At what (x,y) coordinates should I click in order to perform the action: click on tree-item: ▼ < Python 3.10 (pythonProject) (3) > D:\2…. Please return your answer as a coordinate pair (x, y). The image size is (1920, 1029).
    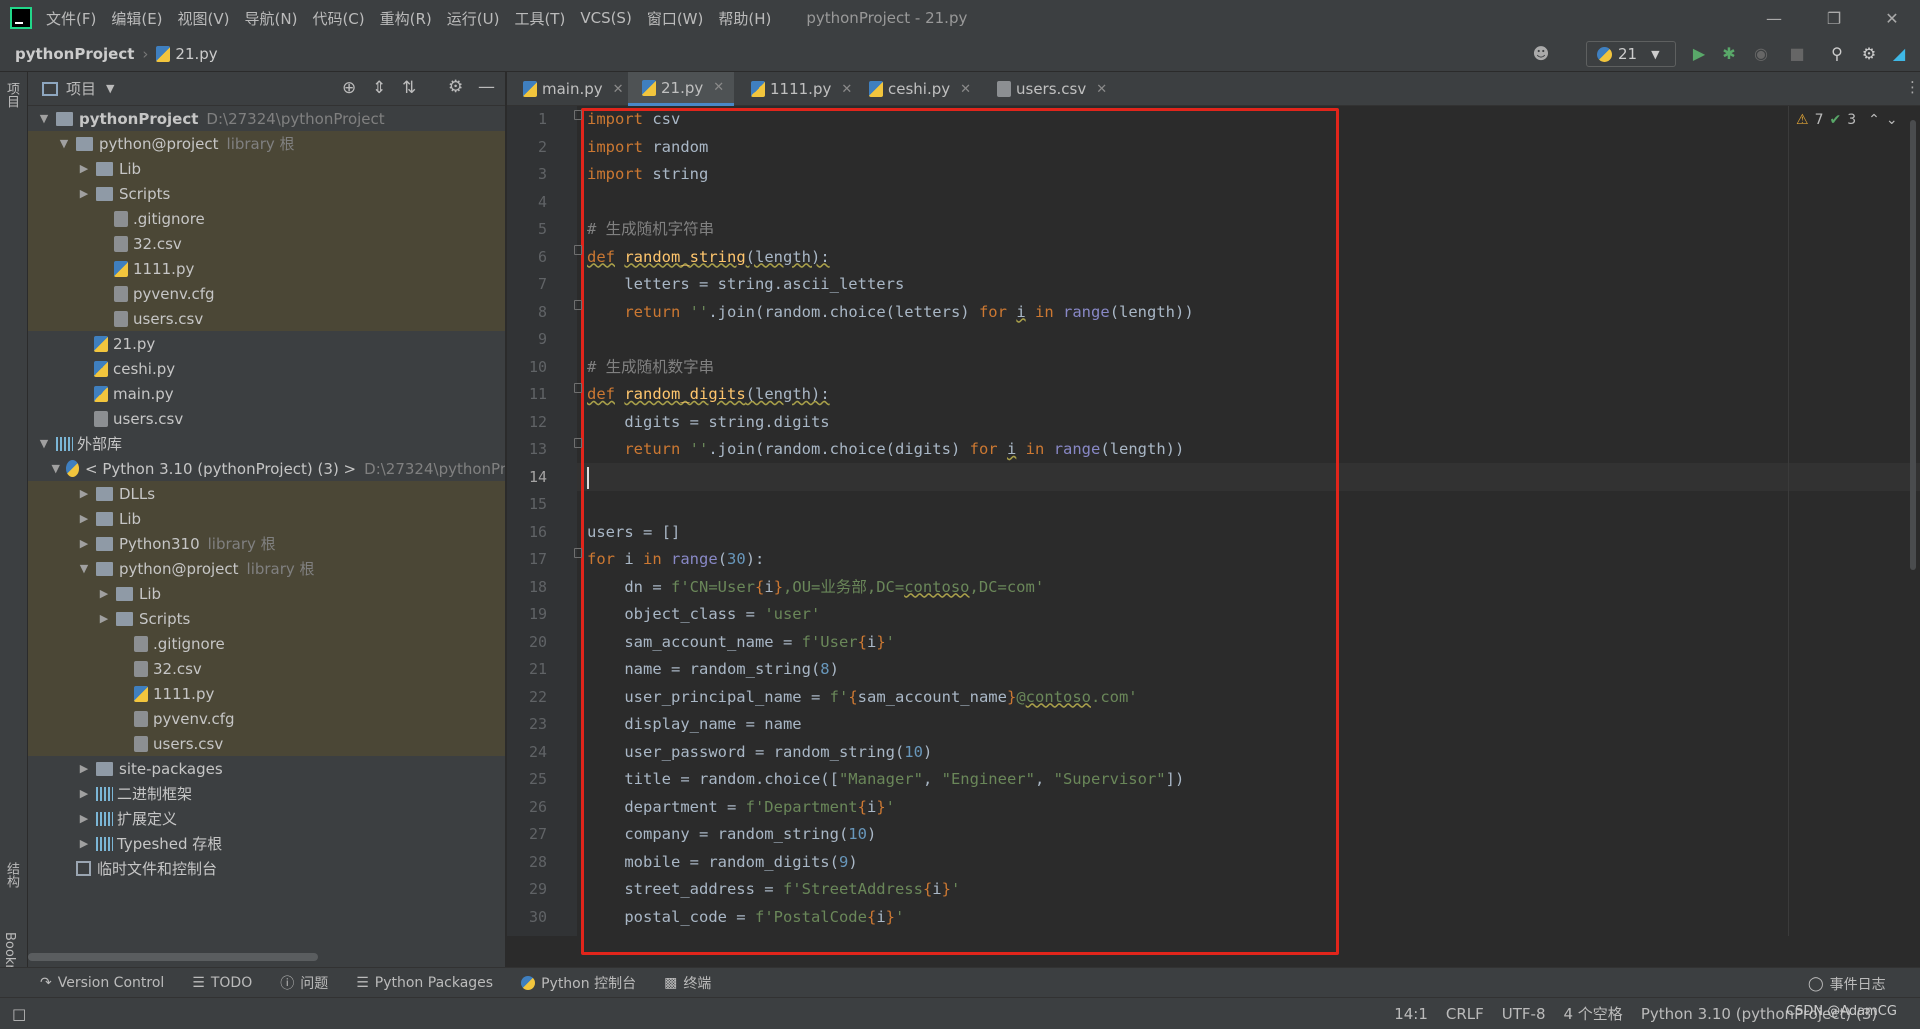
    Looking at the image, I should click on (267, 468).